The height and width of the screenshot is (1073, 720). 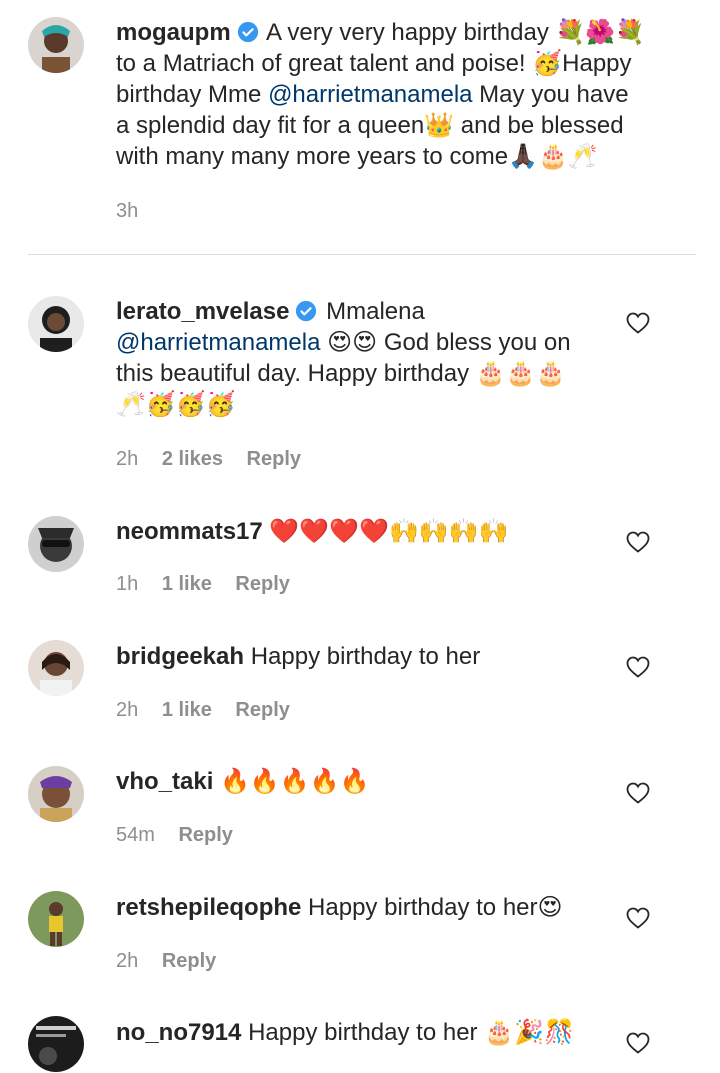 What do you see at coordinates (389, 531) in the screenshot?
I see `comment-text: ❤️❤️❤️❤️🙌🙌🙌🙌` at bounding box center [389, 531].